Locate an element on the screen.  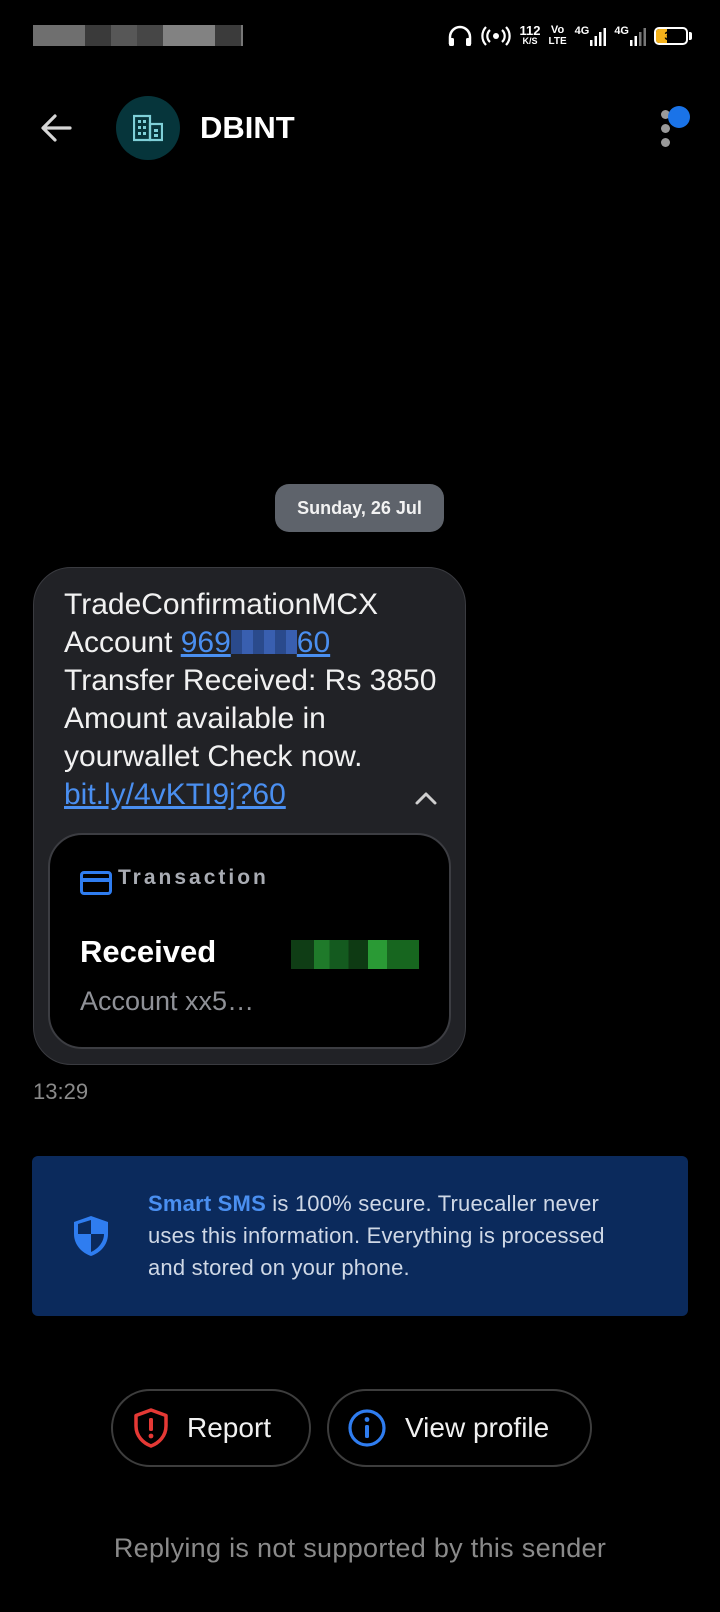
network-speed: 112 K/S is located at coordinates (530, 35).